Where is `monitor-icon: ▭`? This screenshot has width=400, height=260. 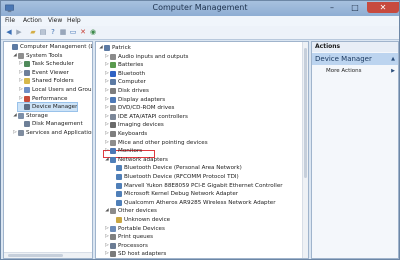
monitor-icon: ▭ is located at coordinates (73, 32).